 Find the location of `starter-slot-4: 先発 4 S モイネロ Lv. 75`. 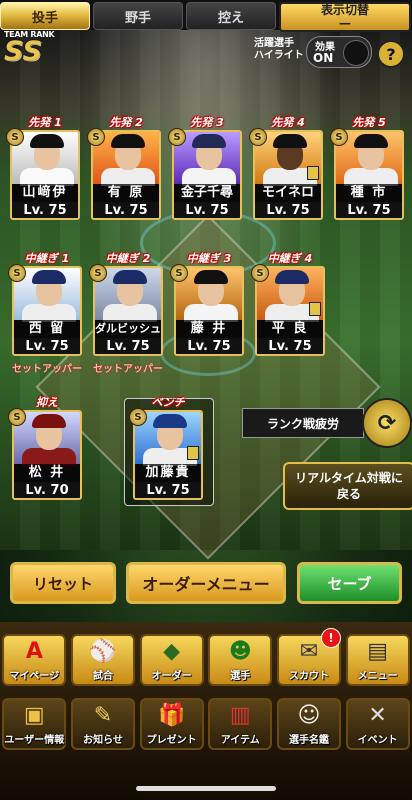

starter-slot-4: 先発 4 S モイネロ Lv. 75 is located at coordinates (286, 168).